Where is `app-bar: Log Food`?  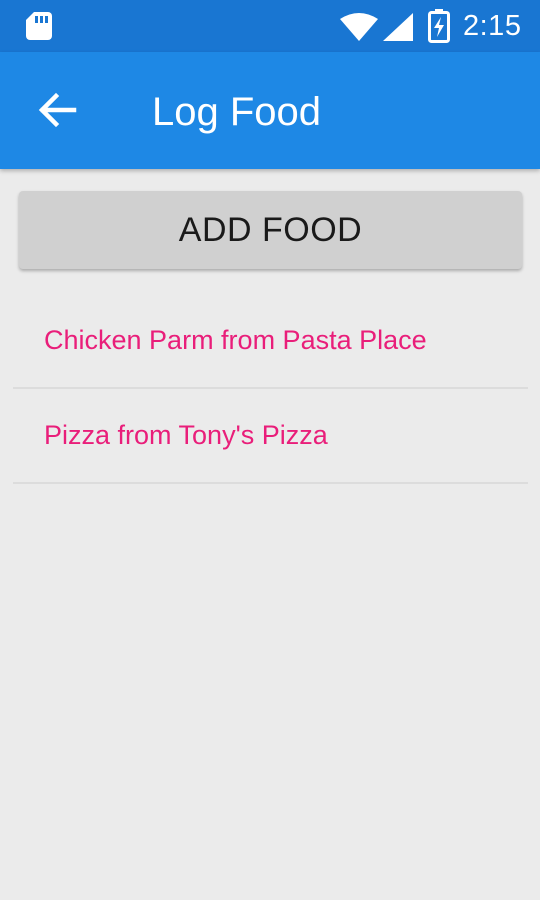 app-bar: Log Food is located at coordinates (270, 110).